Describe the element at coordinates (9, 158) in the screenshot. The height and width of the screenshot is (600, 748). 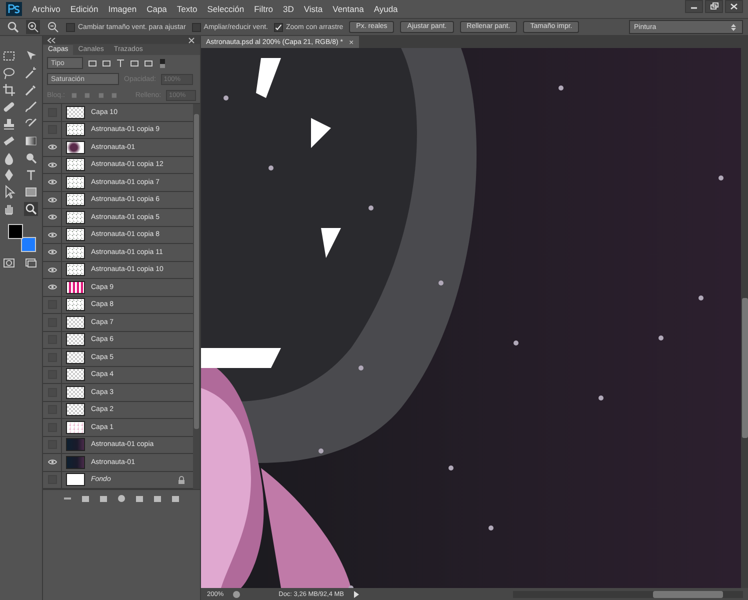
I see `drop-icon` at that location.